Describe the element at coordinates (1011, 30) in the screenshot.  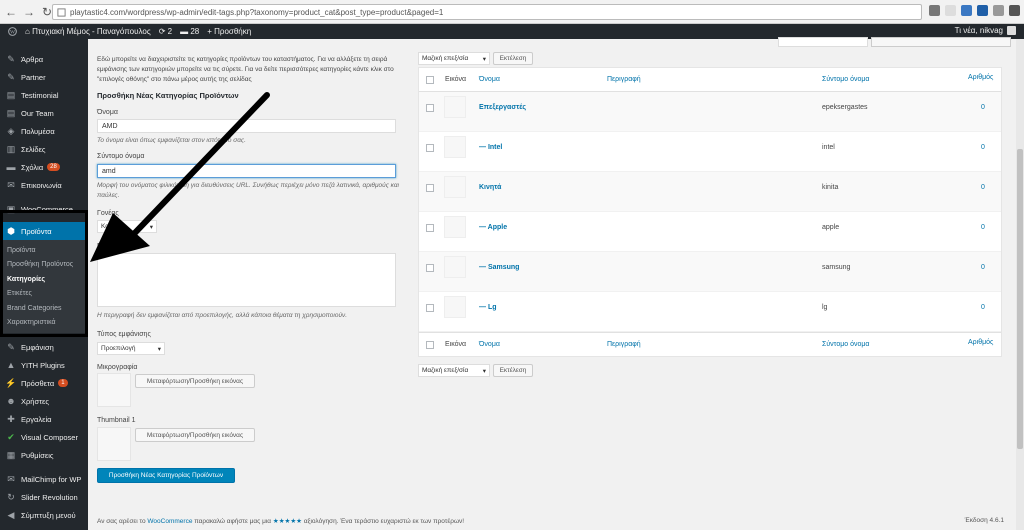
I see `avatar` at that location.